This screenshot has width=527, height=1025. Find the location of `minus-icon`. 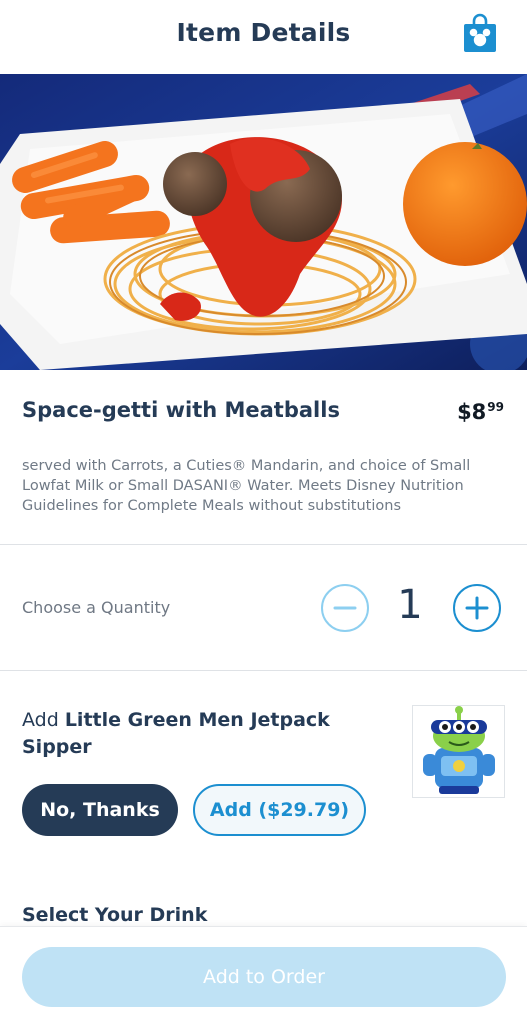

minus-icon is located at coordinates (345, 608).